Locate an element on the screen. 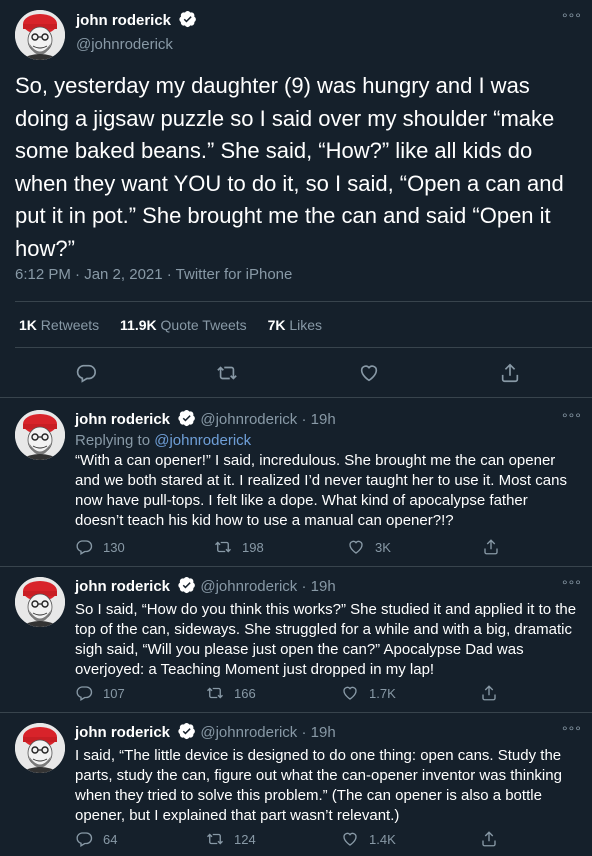 The height and width of the screenshot is (856, 592). tweet-stats: 1K Retweets 11.9K Quote Tweets 7K Likes is located at coordinates (170, 325).